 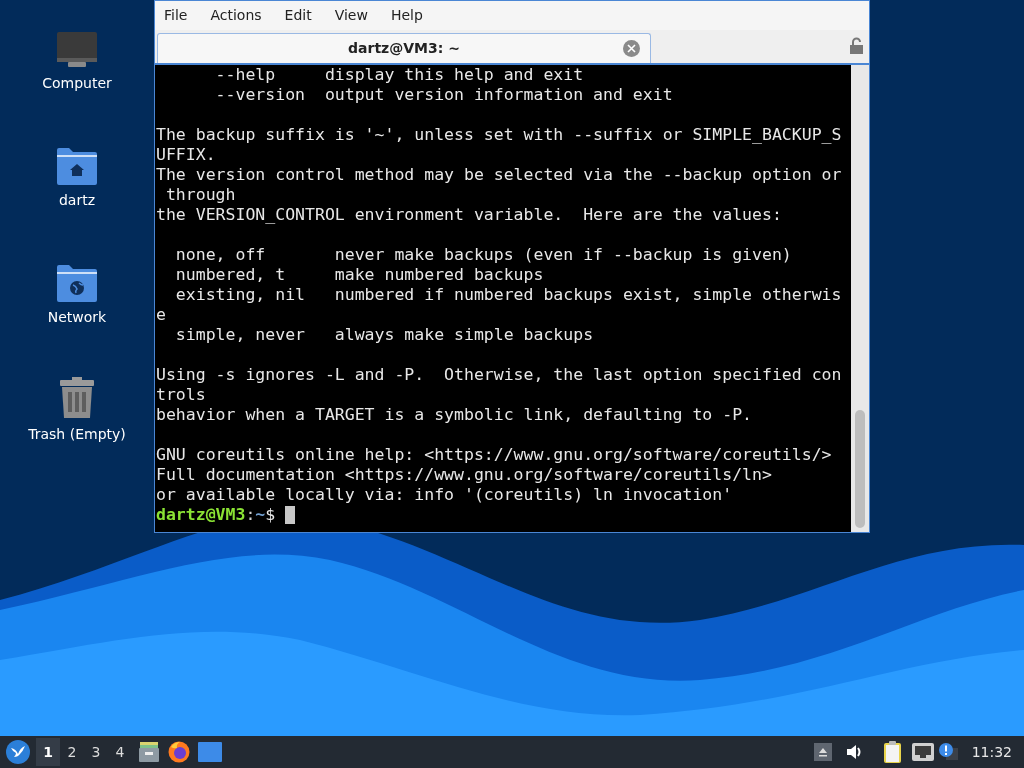 What do you see at coordinates (48, 752) in the screenshot?
I see `workspace-switch: 1` at bounding box center [48, 752].